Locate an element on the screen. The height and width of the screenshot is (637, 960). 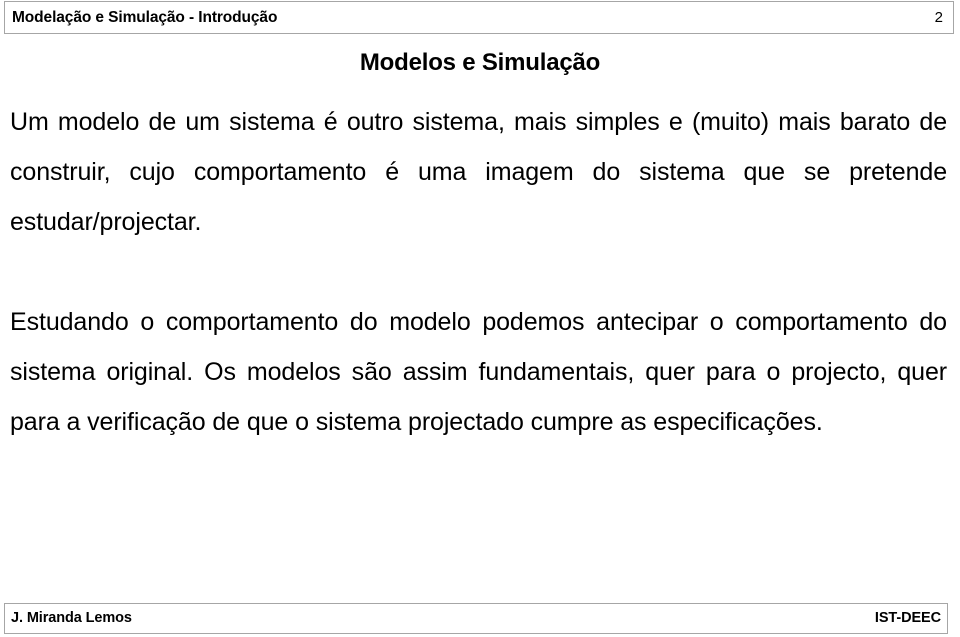
header-title: Modelação e Simulação - Introdução is located at coordinates (145, 17).